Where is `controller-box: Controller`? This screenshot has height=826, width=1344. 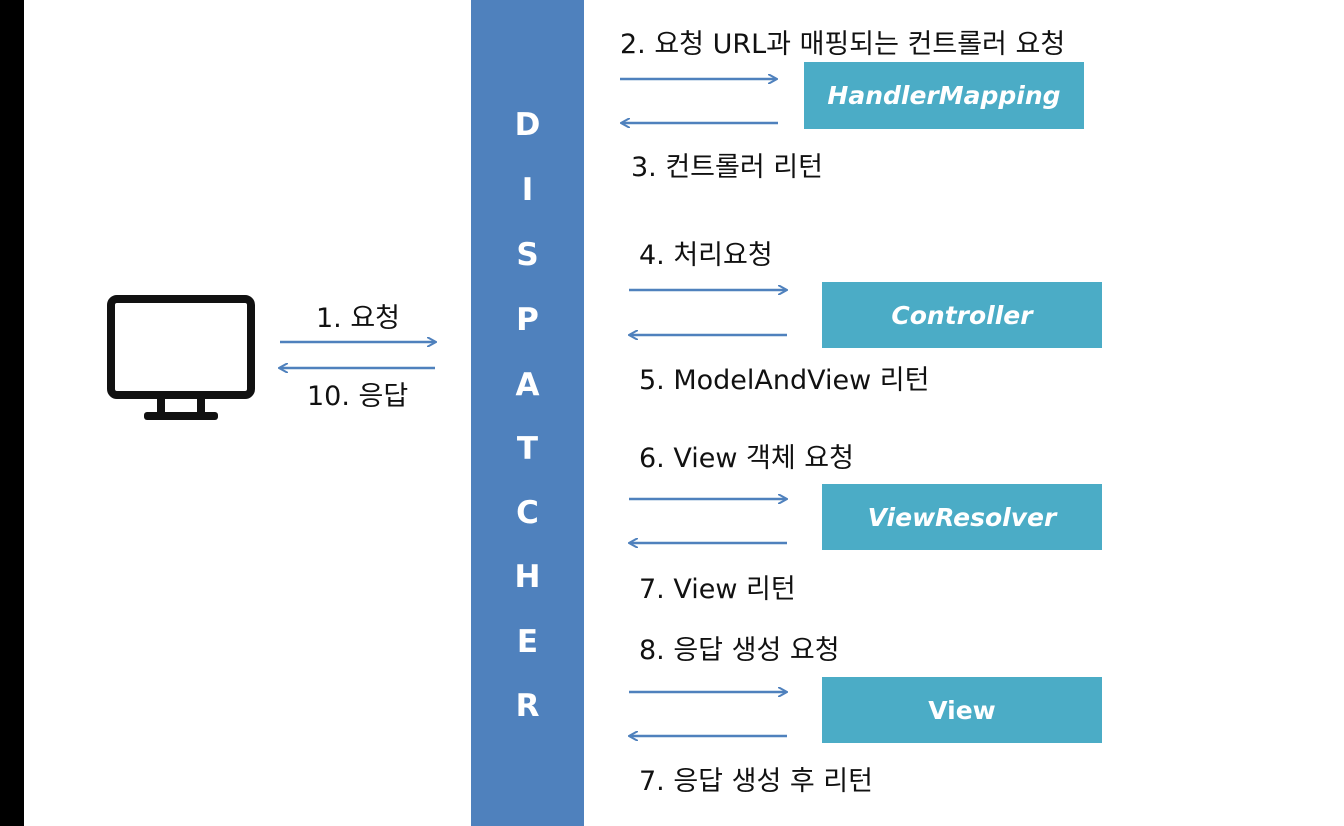
controller-box: Controller is located at coordinates (962, 315).